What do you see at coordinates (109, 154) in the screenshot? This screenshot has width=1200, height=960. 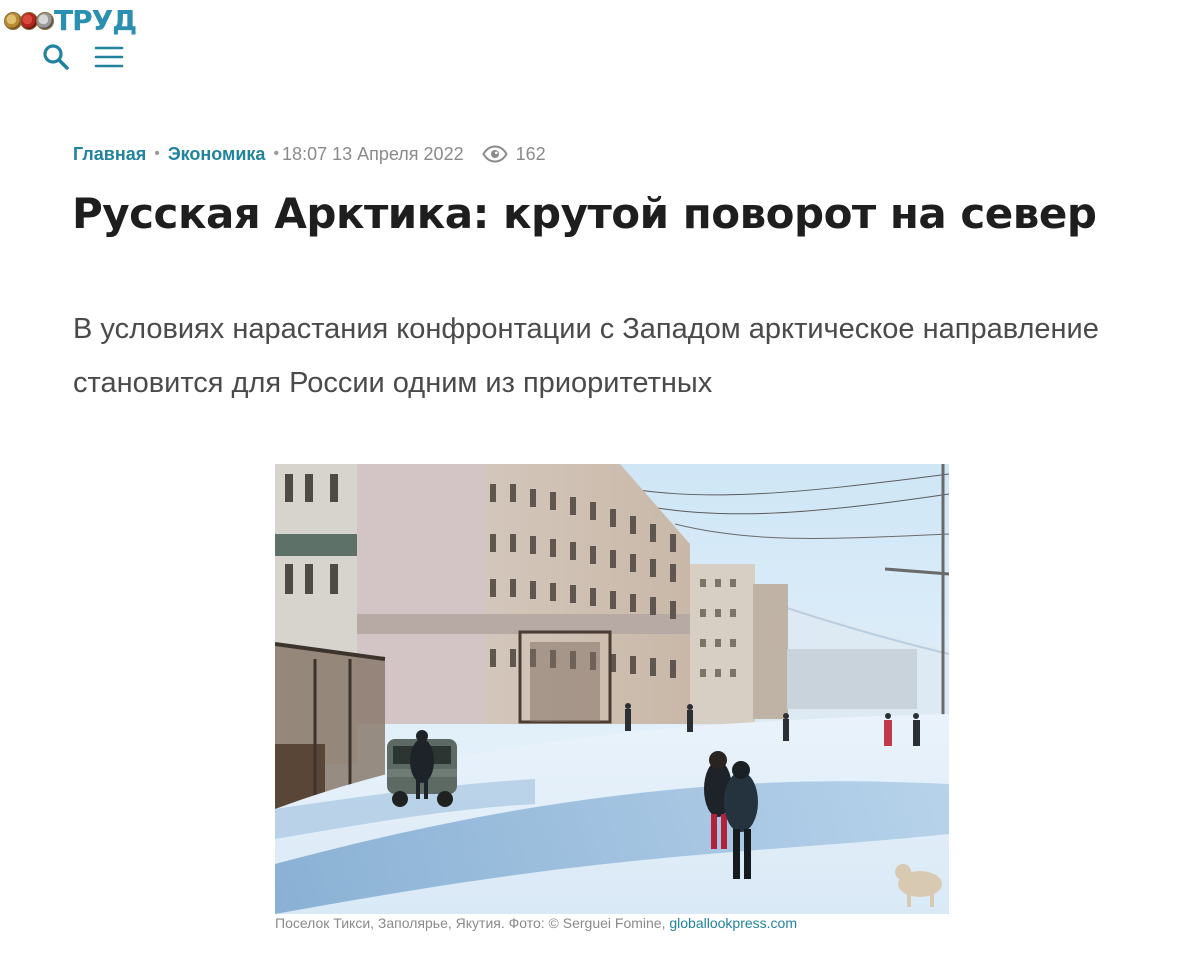 I see `breadcrumb-home-link: Главная` at bounding box center [109, 154].